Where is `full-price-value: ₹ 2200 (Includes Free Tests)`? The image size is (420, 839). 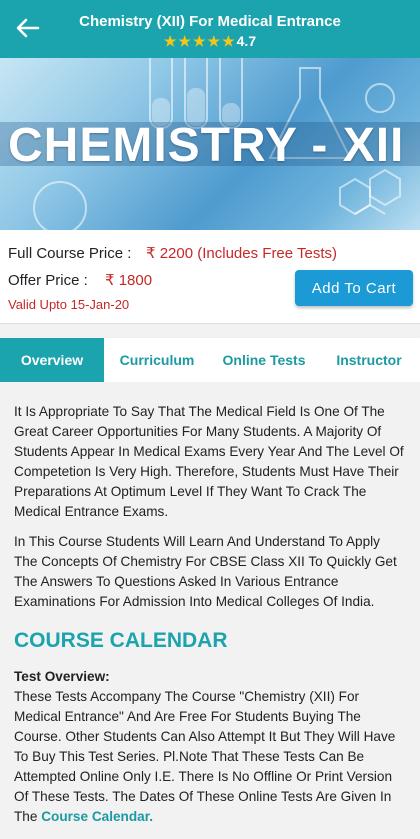
full-price-value: ₹ 2200 (Includes Free Tests) is located at coordinates (242, 253).